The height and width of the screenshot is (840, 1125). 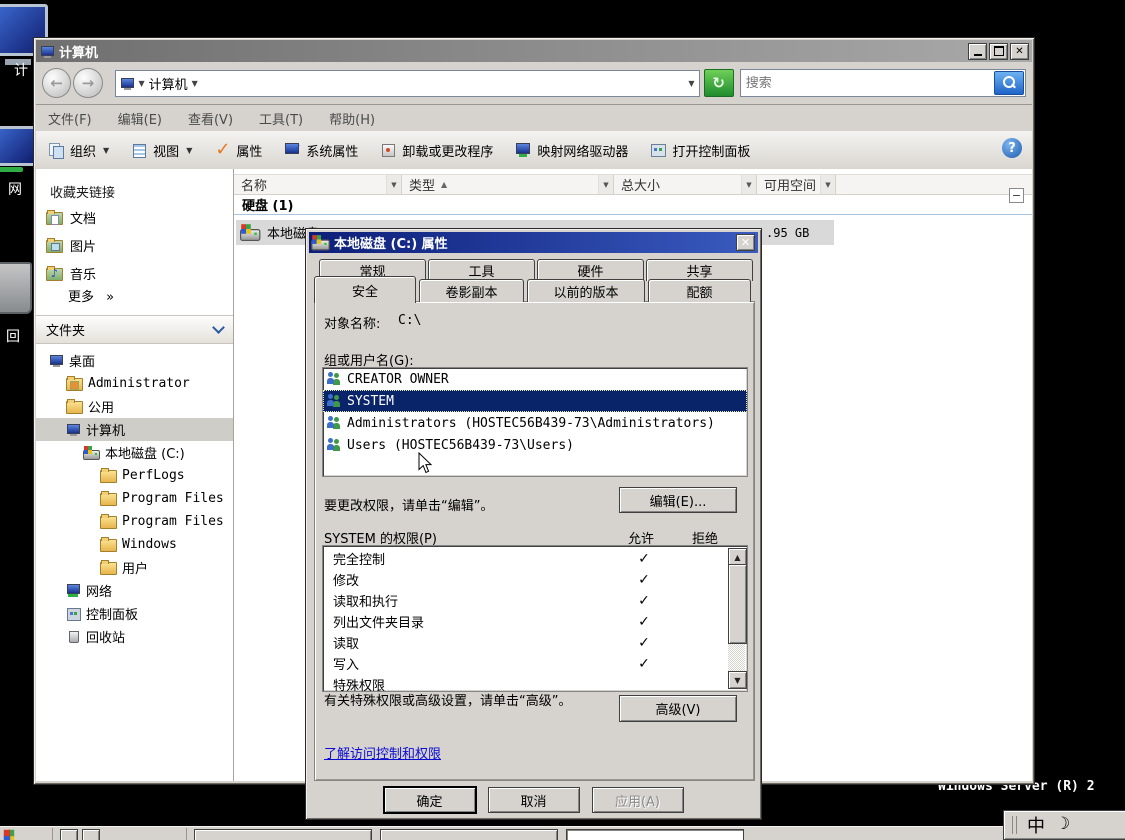 I want to click on favorite-link: 图片, so click(x=139, y=245).